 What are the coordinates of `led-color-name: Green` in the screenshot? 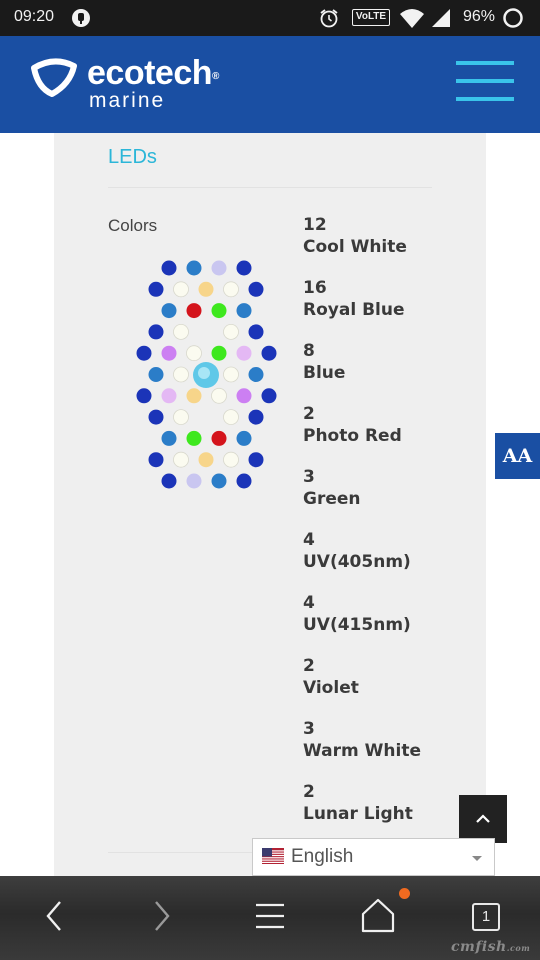 It's located at (332, 499).